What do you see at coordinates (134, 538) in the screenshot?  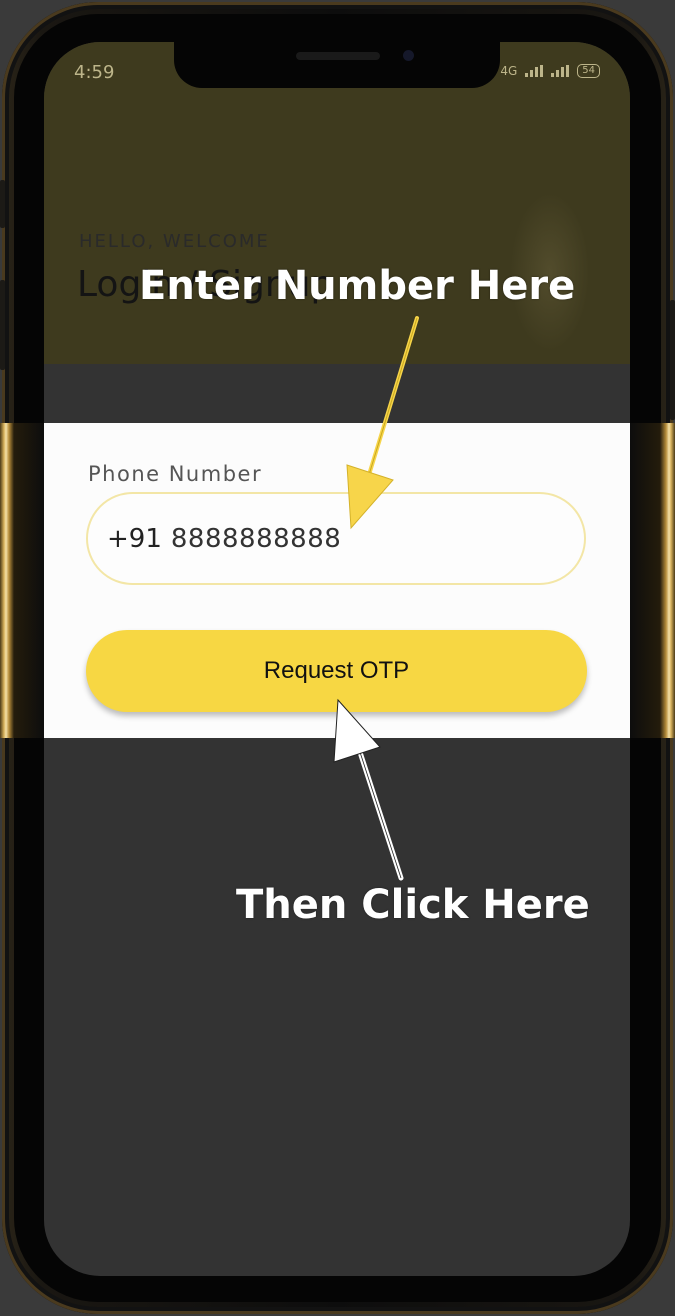 I see `country-code: +91` at bounding box center [134, 538].